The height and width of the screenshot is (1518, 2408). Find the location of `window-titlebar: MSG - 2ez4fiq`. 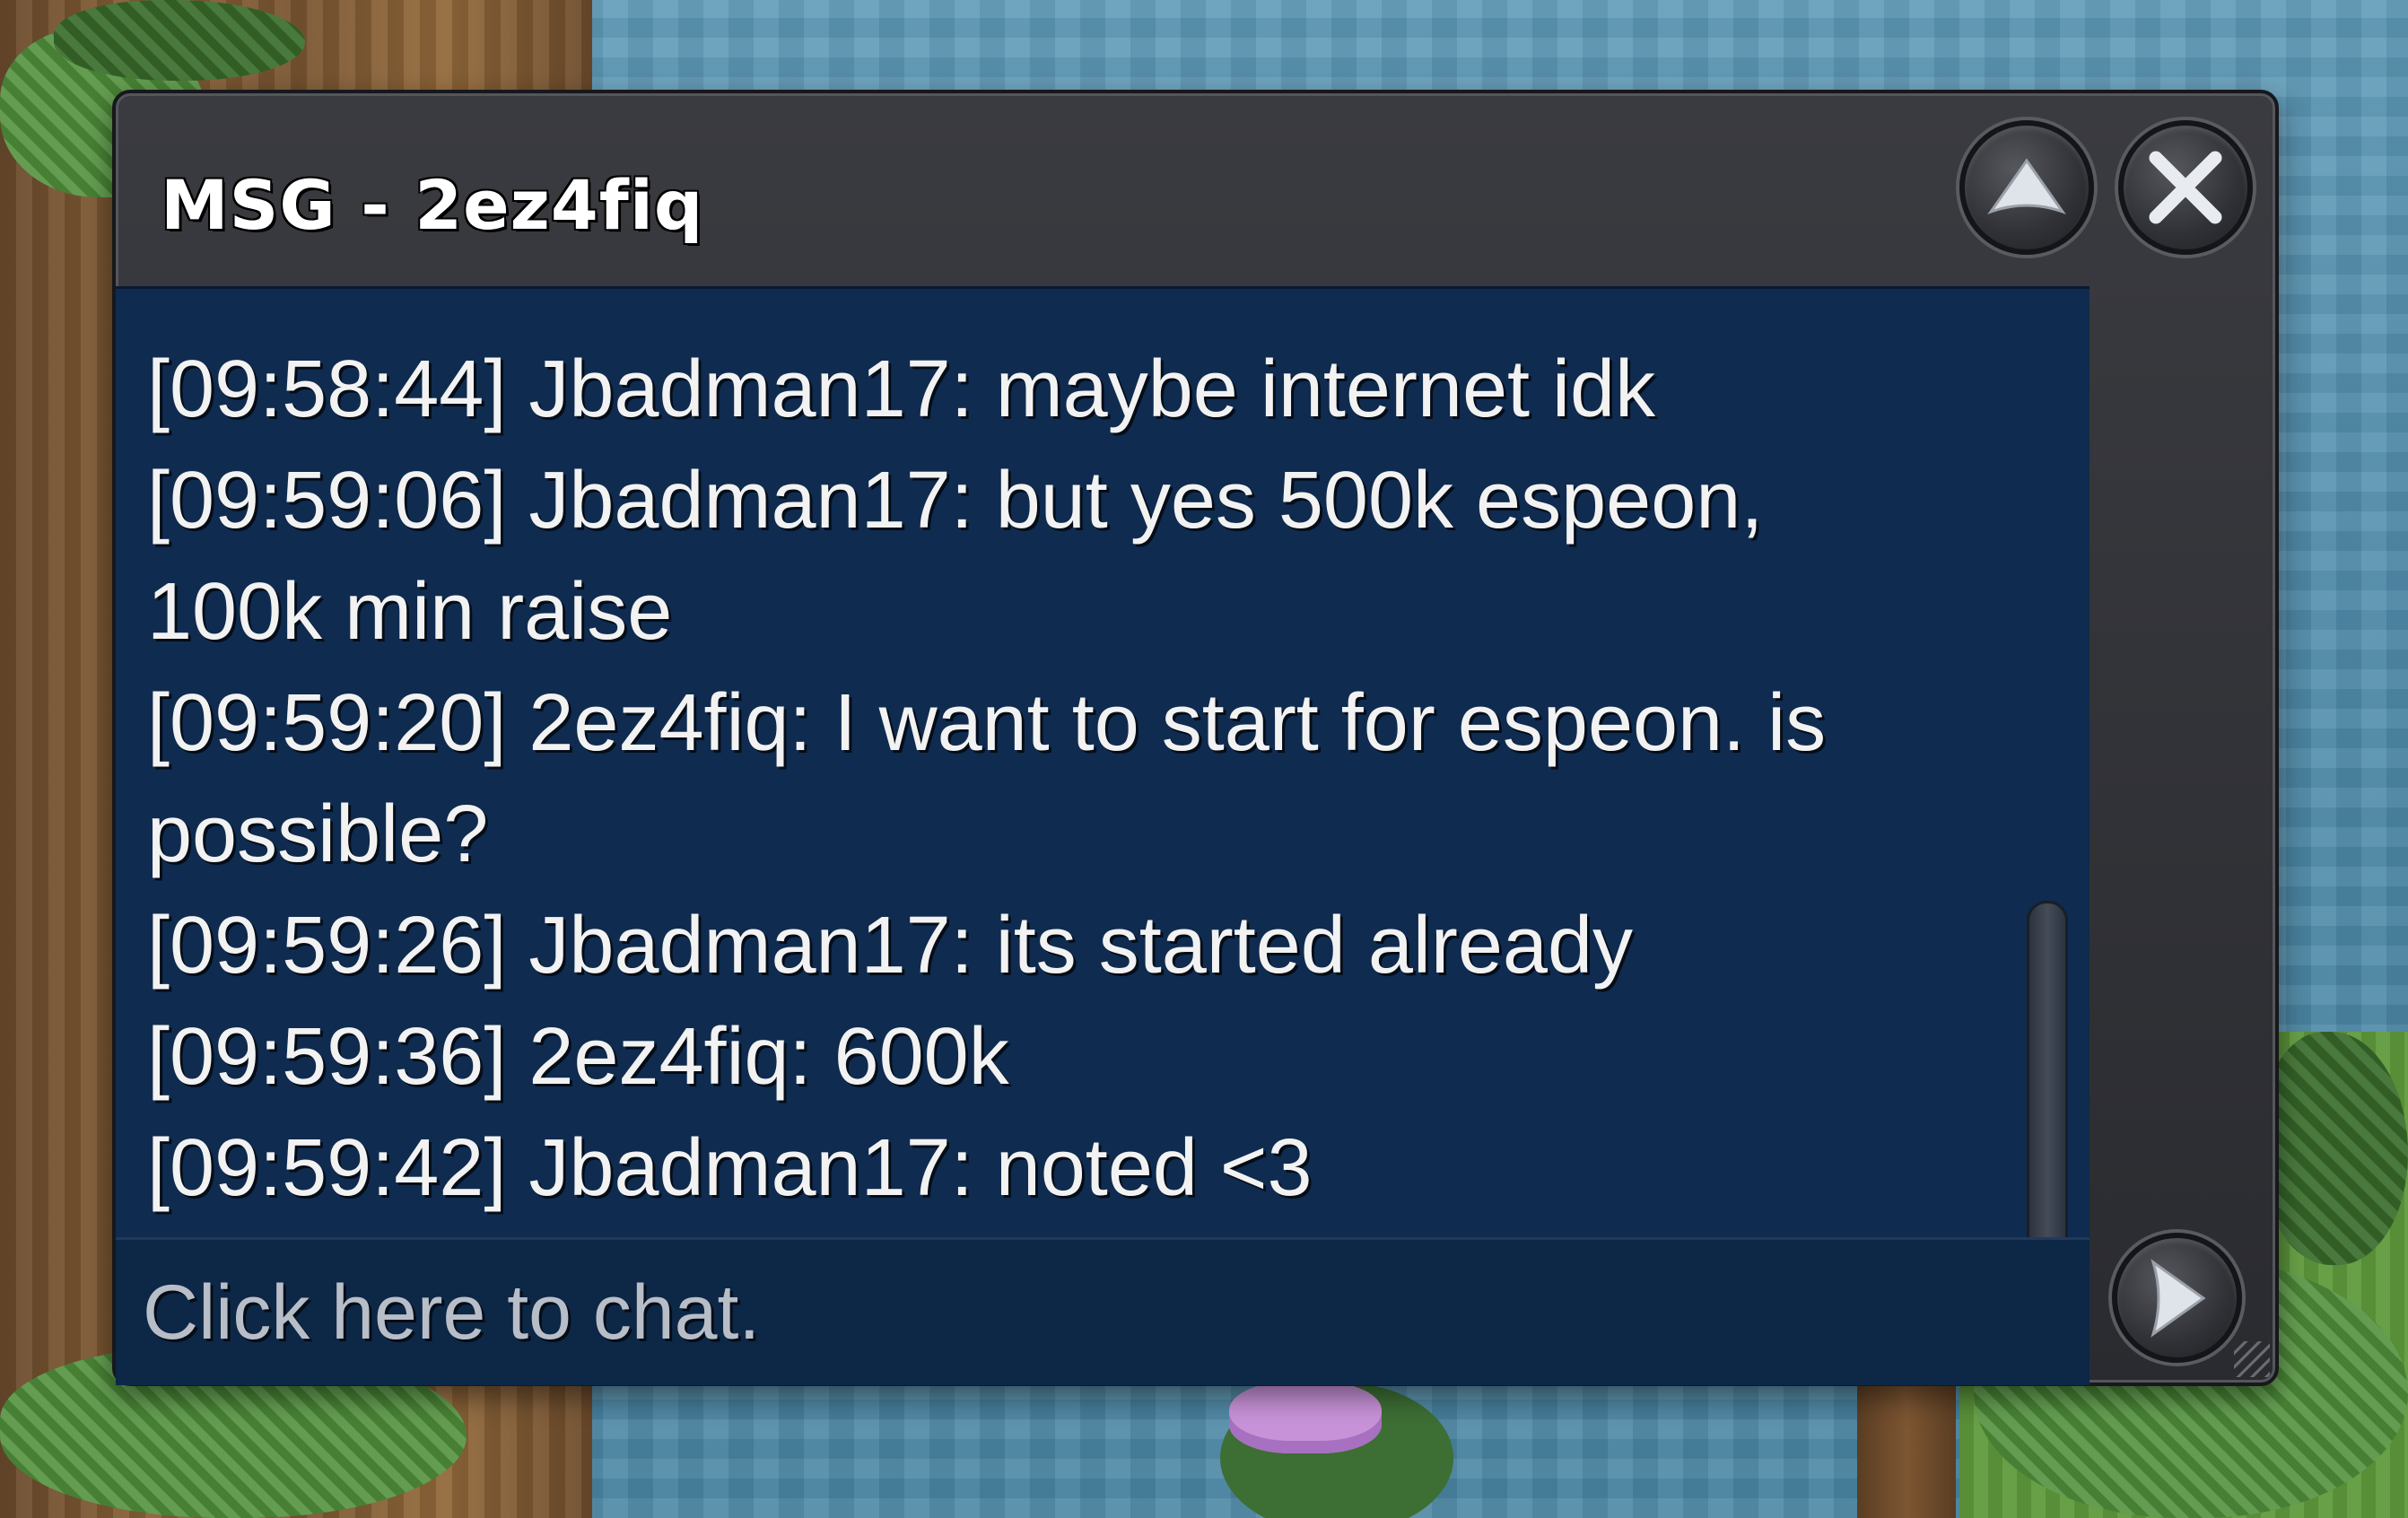

window-titlebar: MSG - 2ez4fiq is located at coordinates (1195, 189).